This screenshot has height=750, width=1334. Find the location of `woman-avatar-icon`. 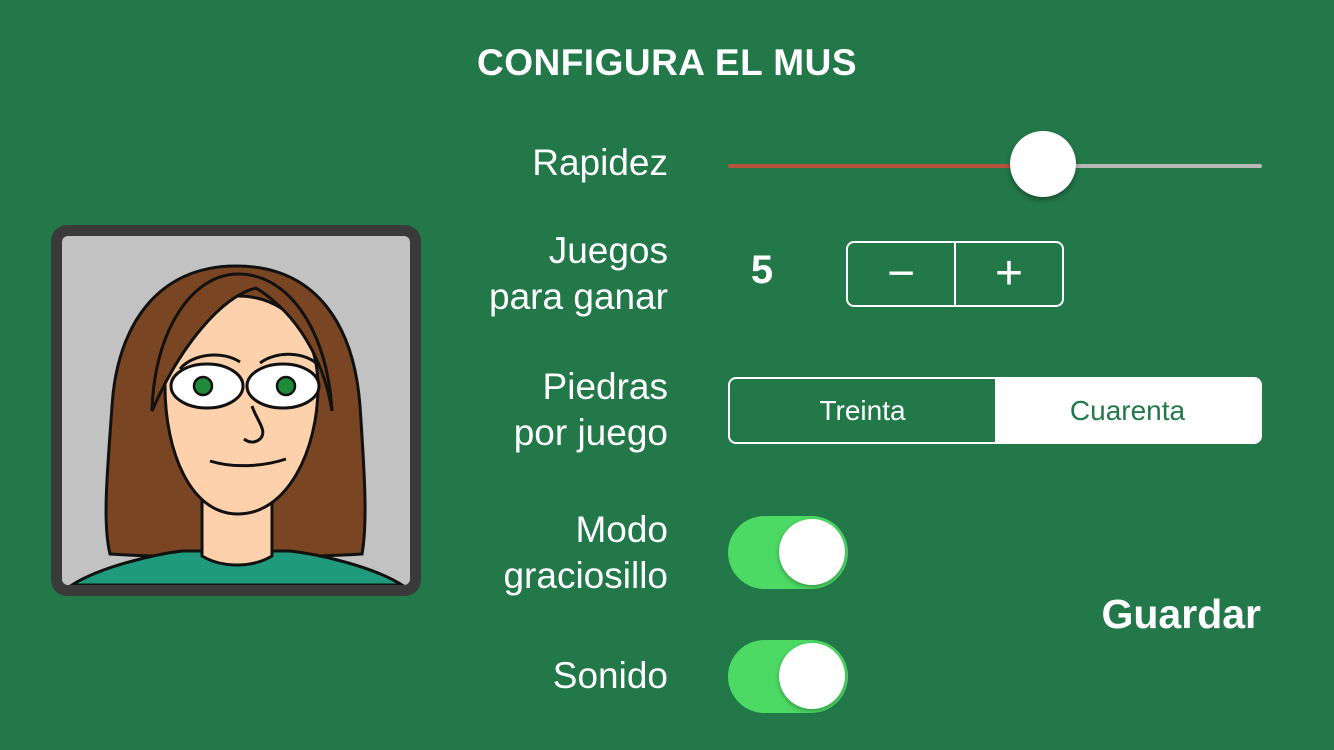

woman-avatar-icon is located at coordinates (237, 424).